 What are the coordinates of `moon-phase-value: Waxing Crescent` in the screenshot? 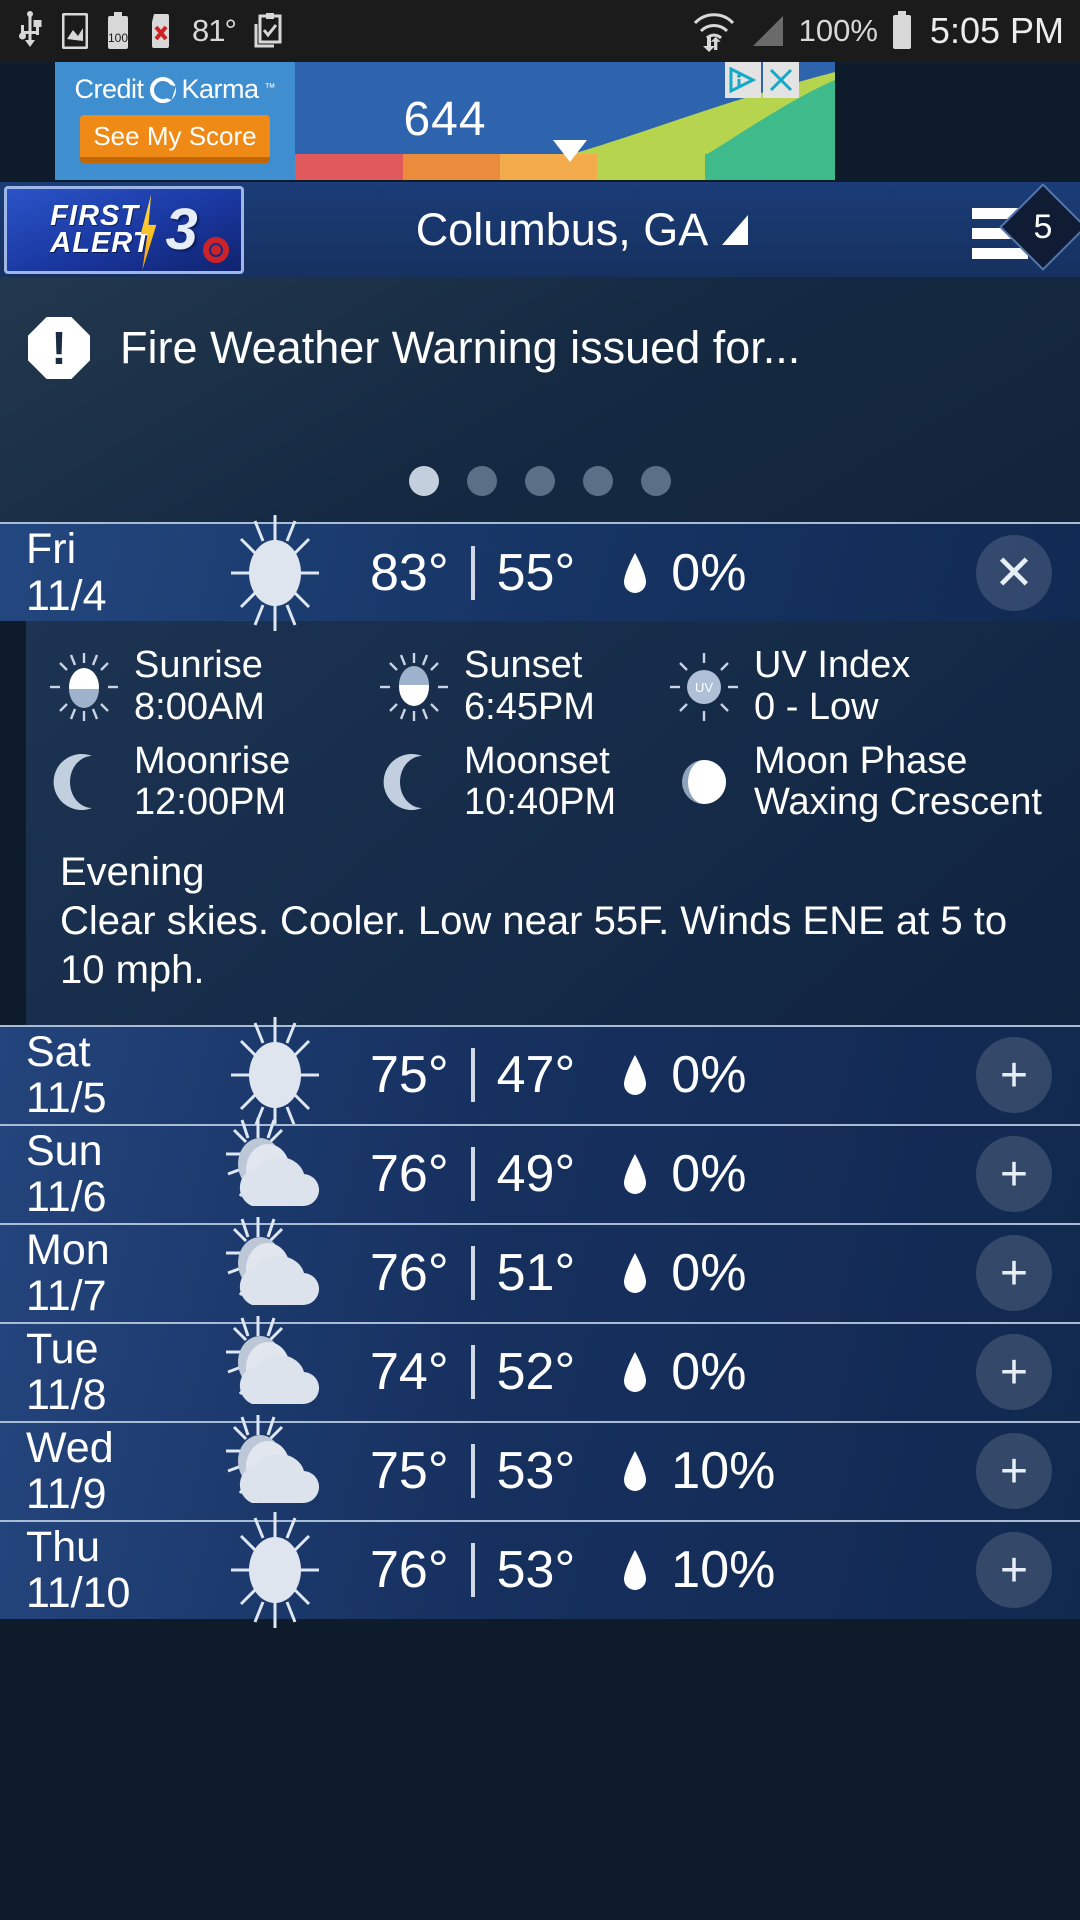 It's located at (898, 802).